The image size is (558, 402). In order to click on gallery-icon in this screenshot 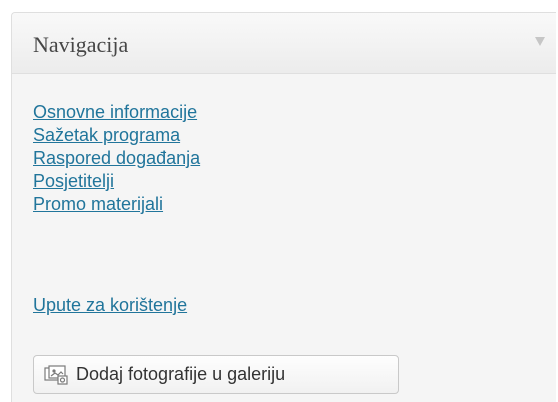, I will do `click(56, 374)`.